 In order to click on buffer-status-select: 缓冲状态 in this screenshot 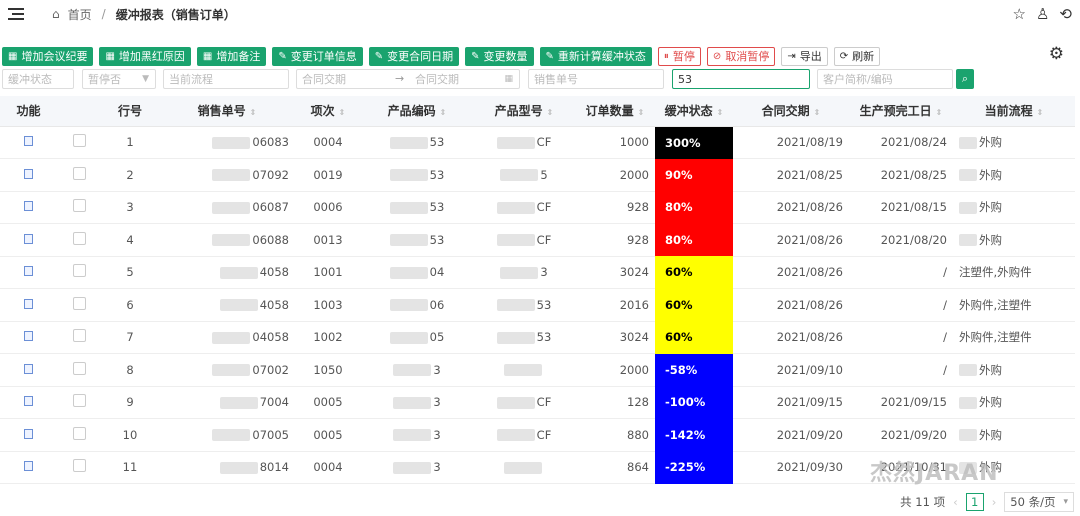, I will do `click(38, 79)`.